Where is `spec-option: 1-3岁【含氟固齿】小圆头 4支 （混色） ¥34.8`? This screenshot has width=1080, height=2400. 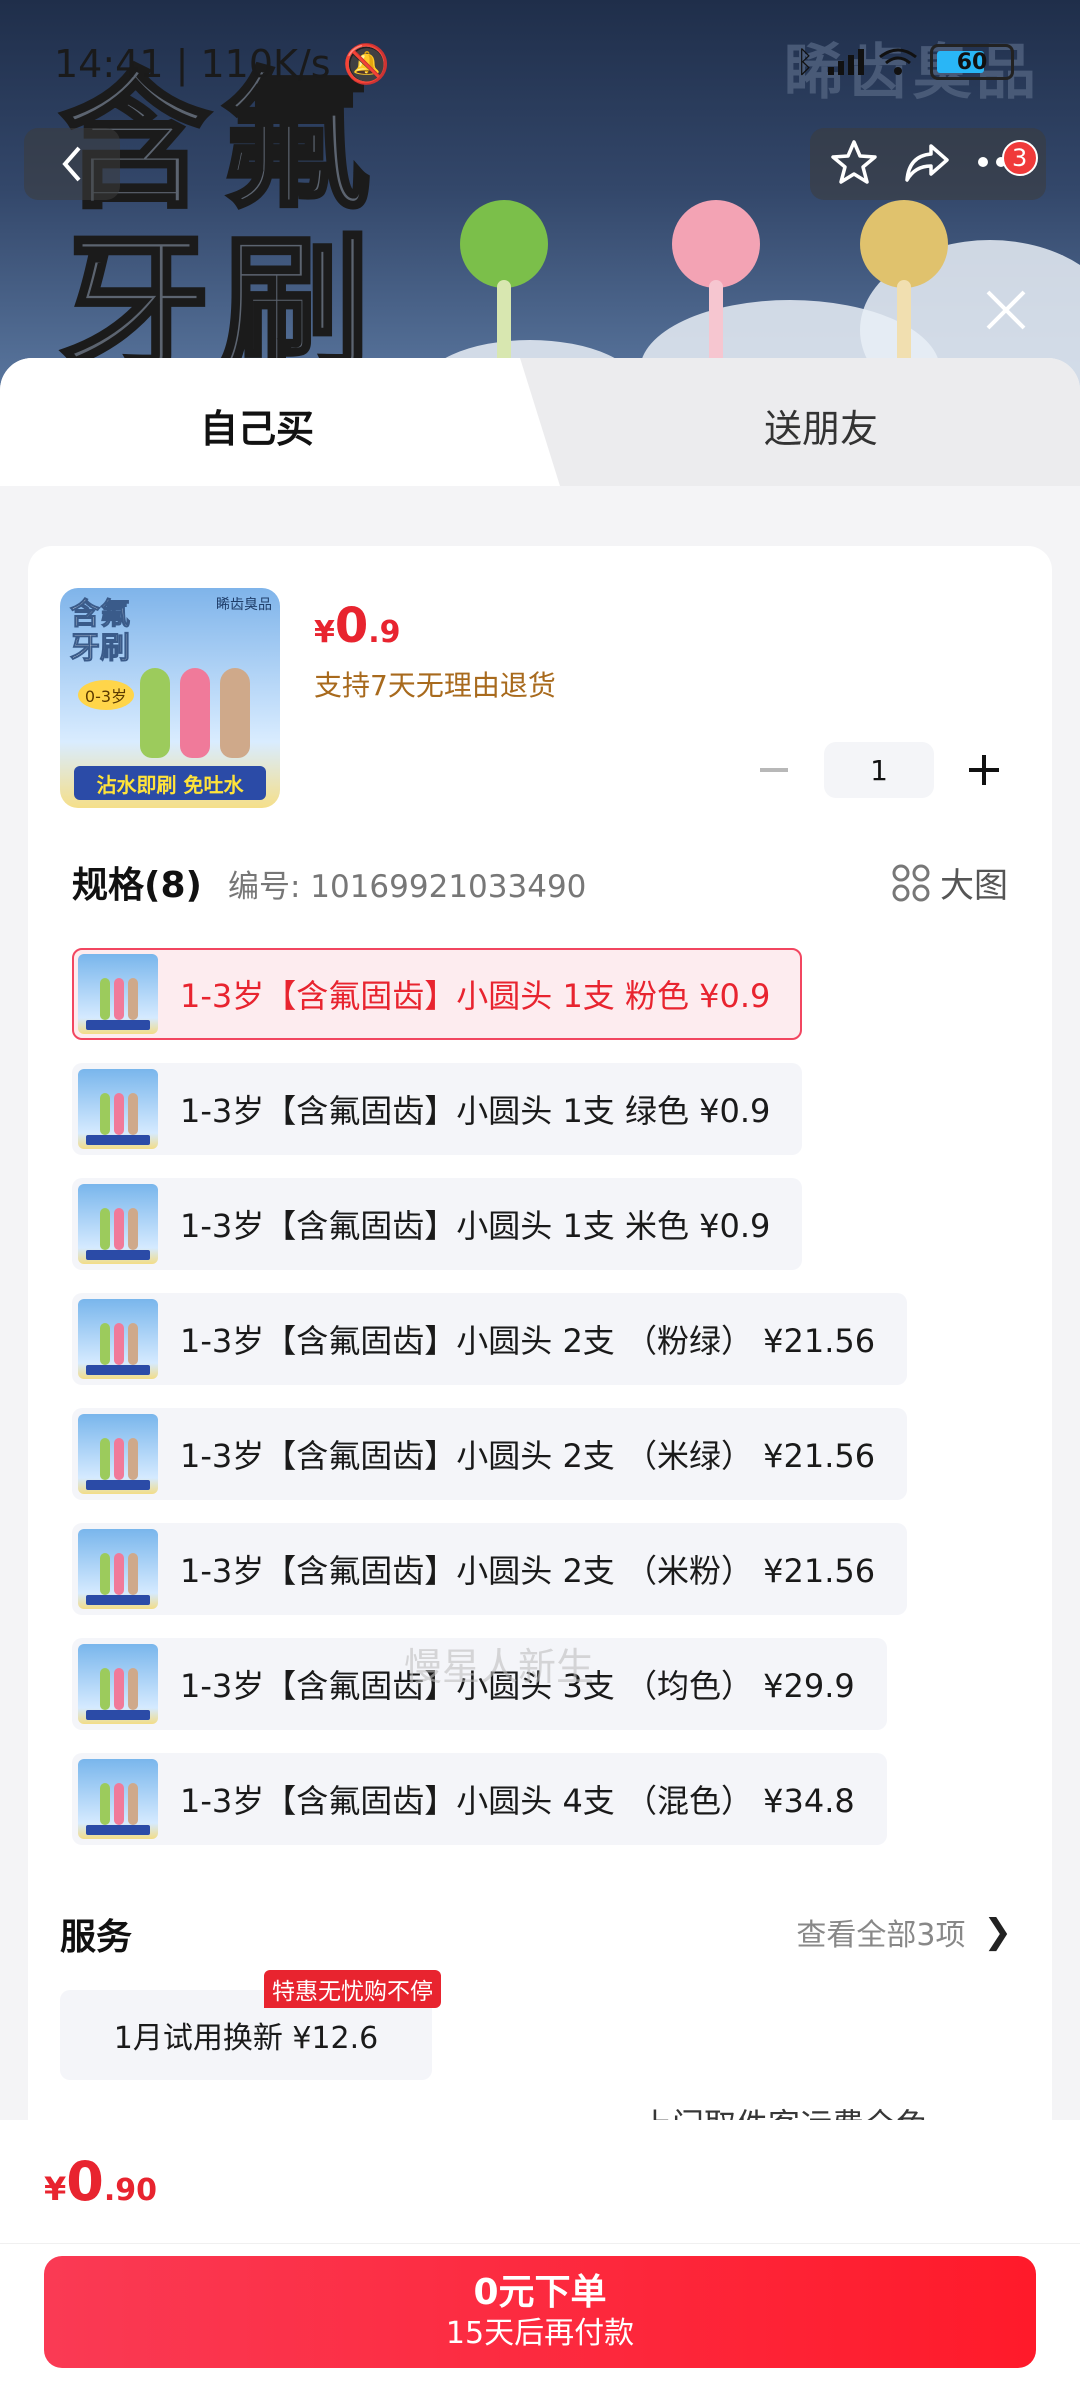
spec-option: 1-3岁【含氟固齿】小圆头 4支 （混色） ¥34.8 is located at coordinates (479, 1799).